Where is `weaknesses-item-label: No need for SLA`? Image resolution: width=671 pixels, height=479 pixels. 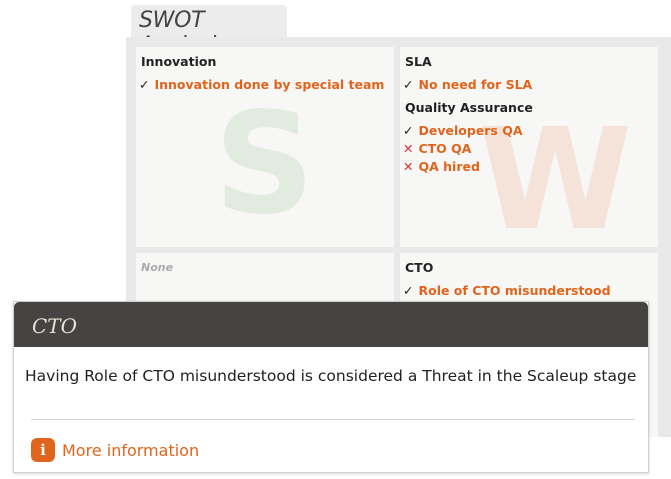 weaknesses-item-label: No need for SLA is located at coordinates (475, 84).